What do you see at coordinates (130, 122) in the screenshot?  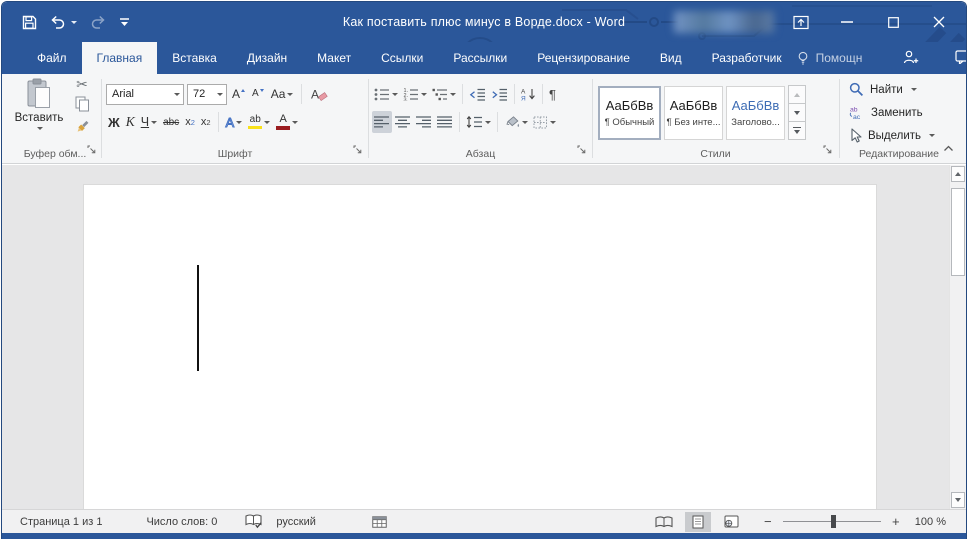 I see `italic-button: К` at bounding box center [130, 122].